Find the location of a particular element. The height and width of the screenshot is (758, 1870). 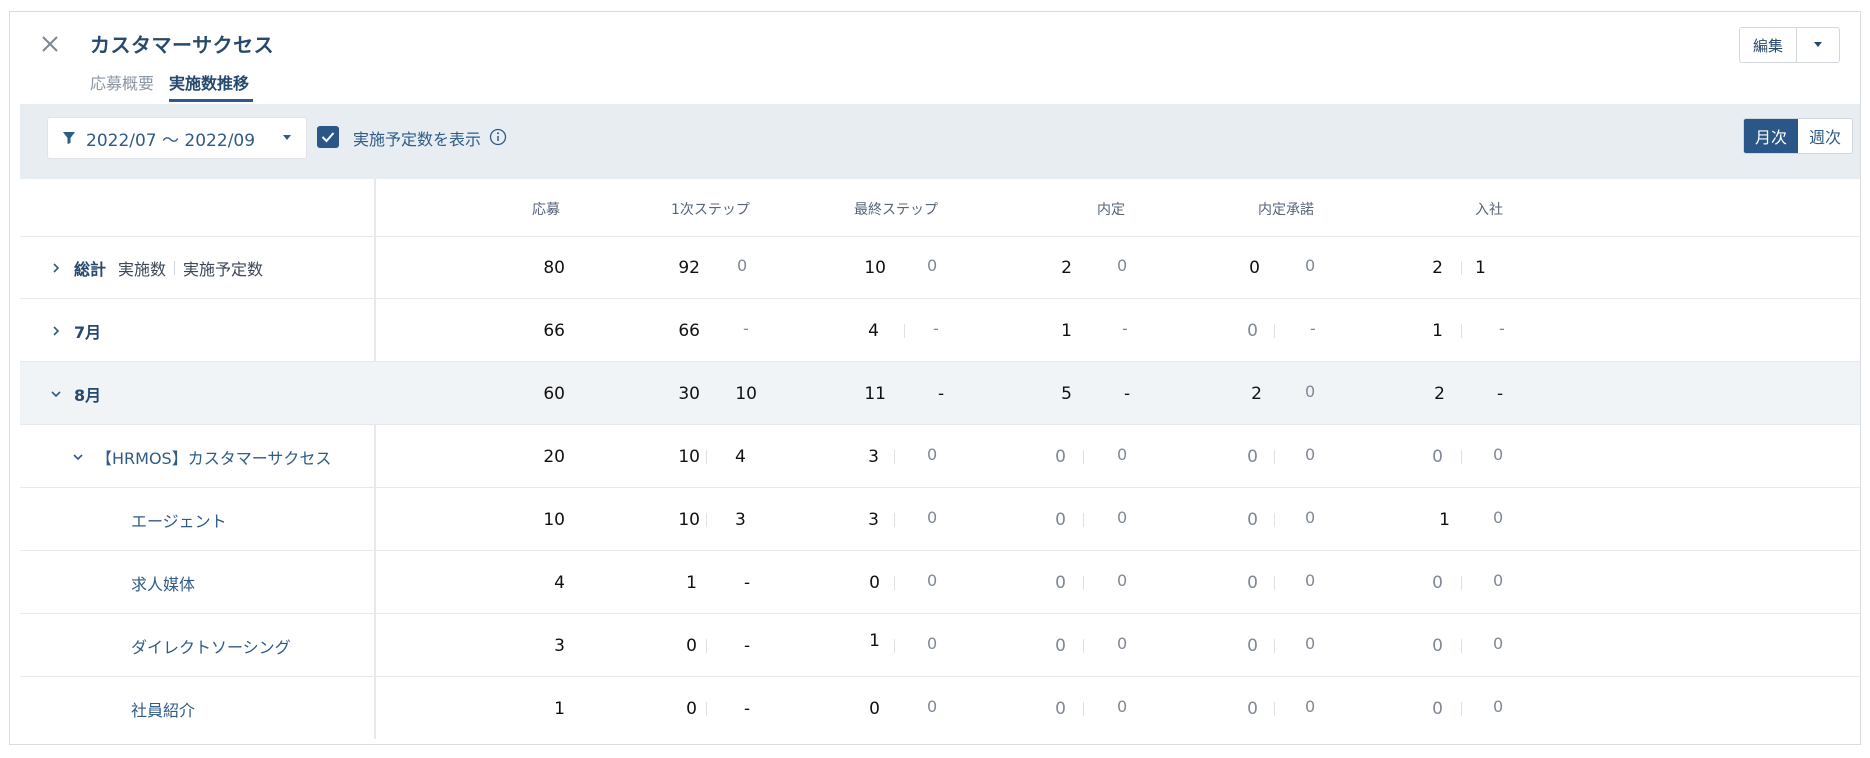

period-granularity-toggle: 月次 週次 is located at coordinates (1798, 136).